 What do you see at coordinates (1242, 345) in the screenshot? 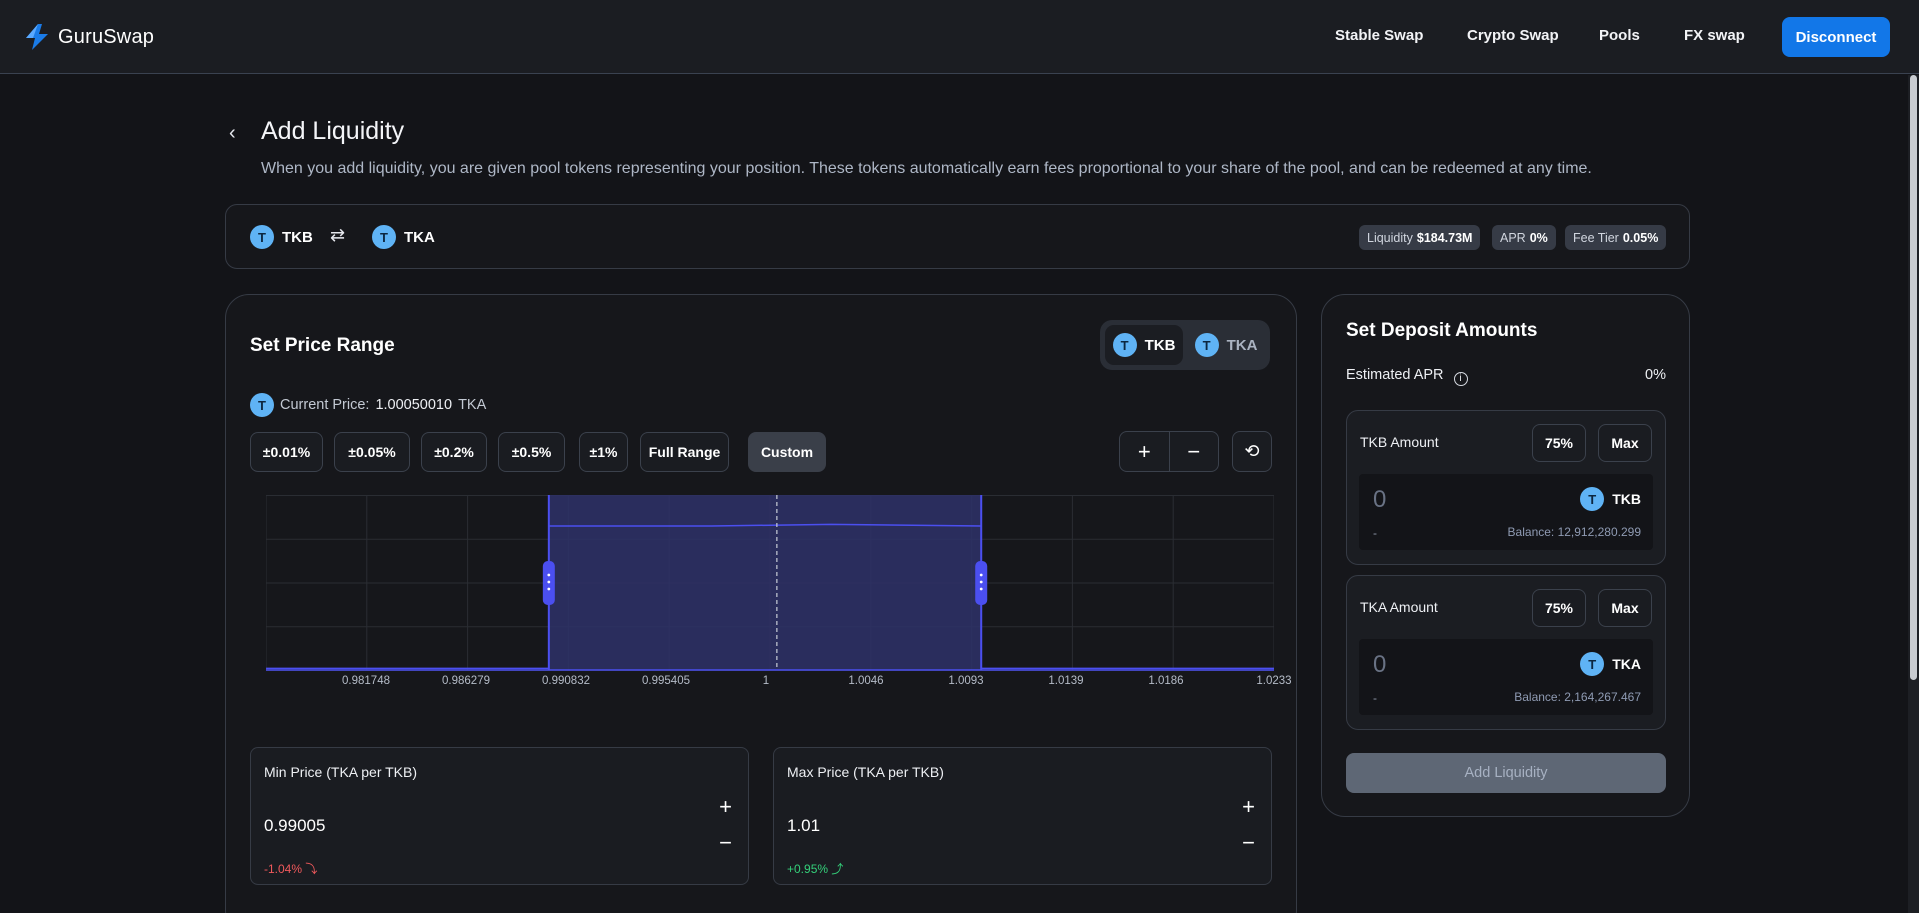
I see `toggle-tka-label: TKA` at bounding box center [1242, 345].